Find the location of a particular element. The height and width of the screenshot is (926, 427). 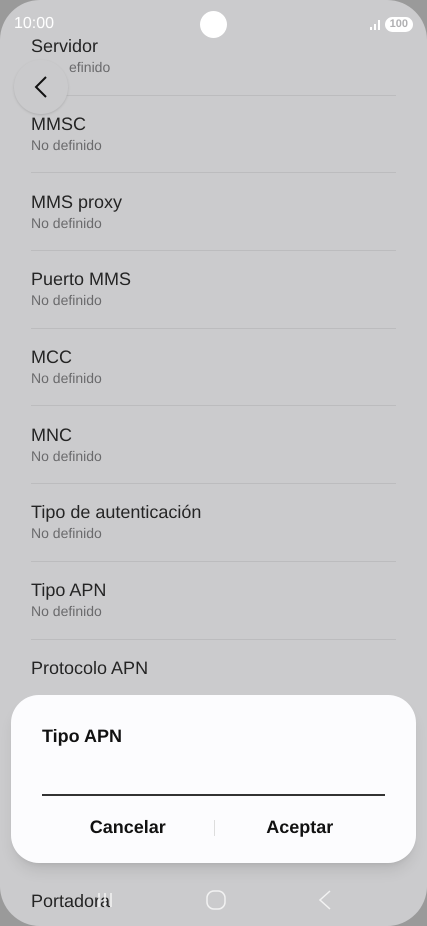

setting-title: MNC is located at coordinates (51, 435).